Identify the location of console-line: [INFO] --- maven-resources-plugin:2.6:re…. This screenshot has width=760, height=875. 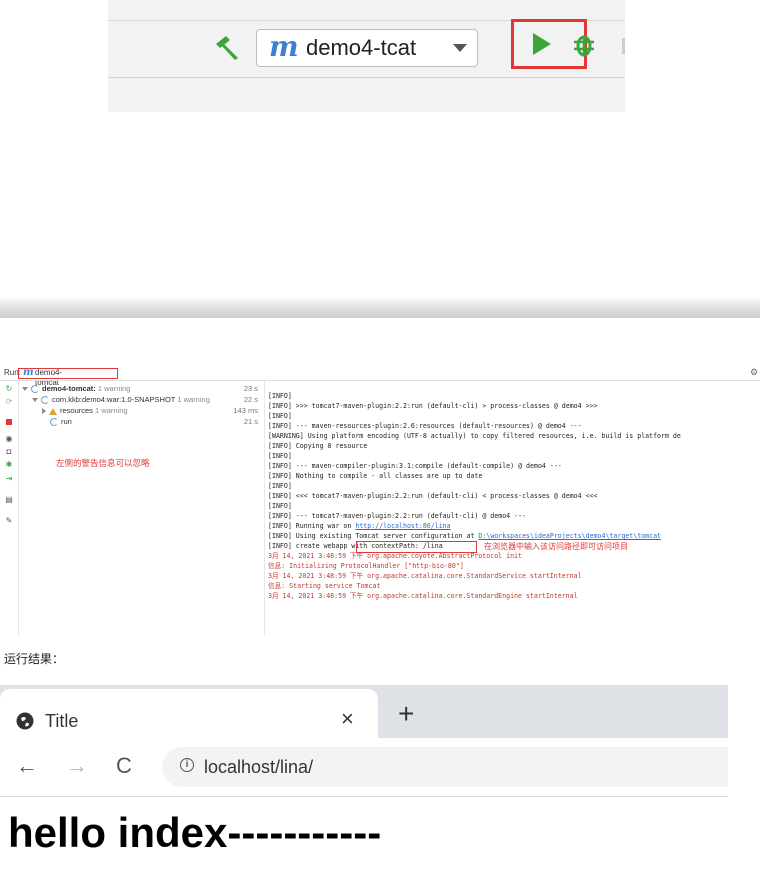
(425, 426).